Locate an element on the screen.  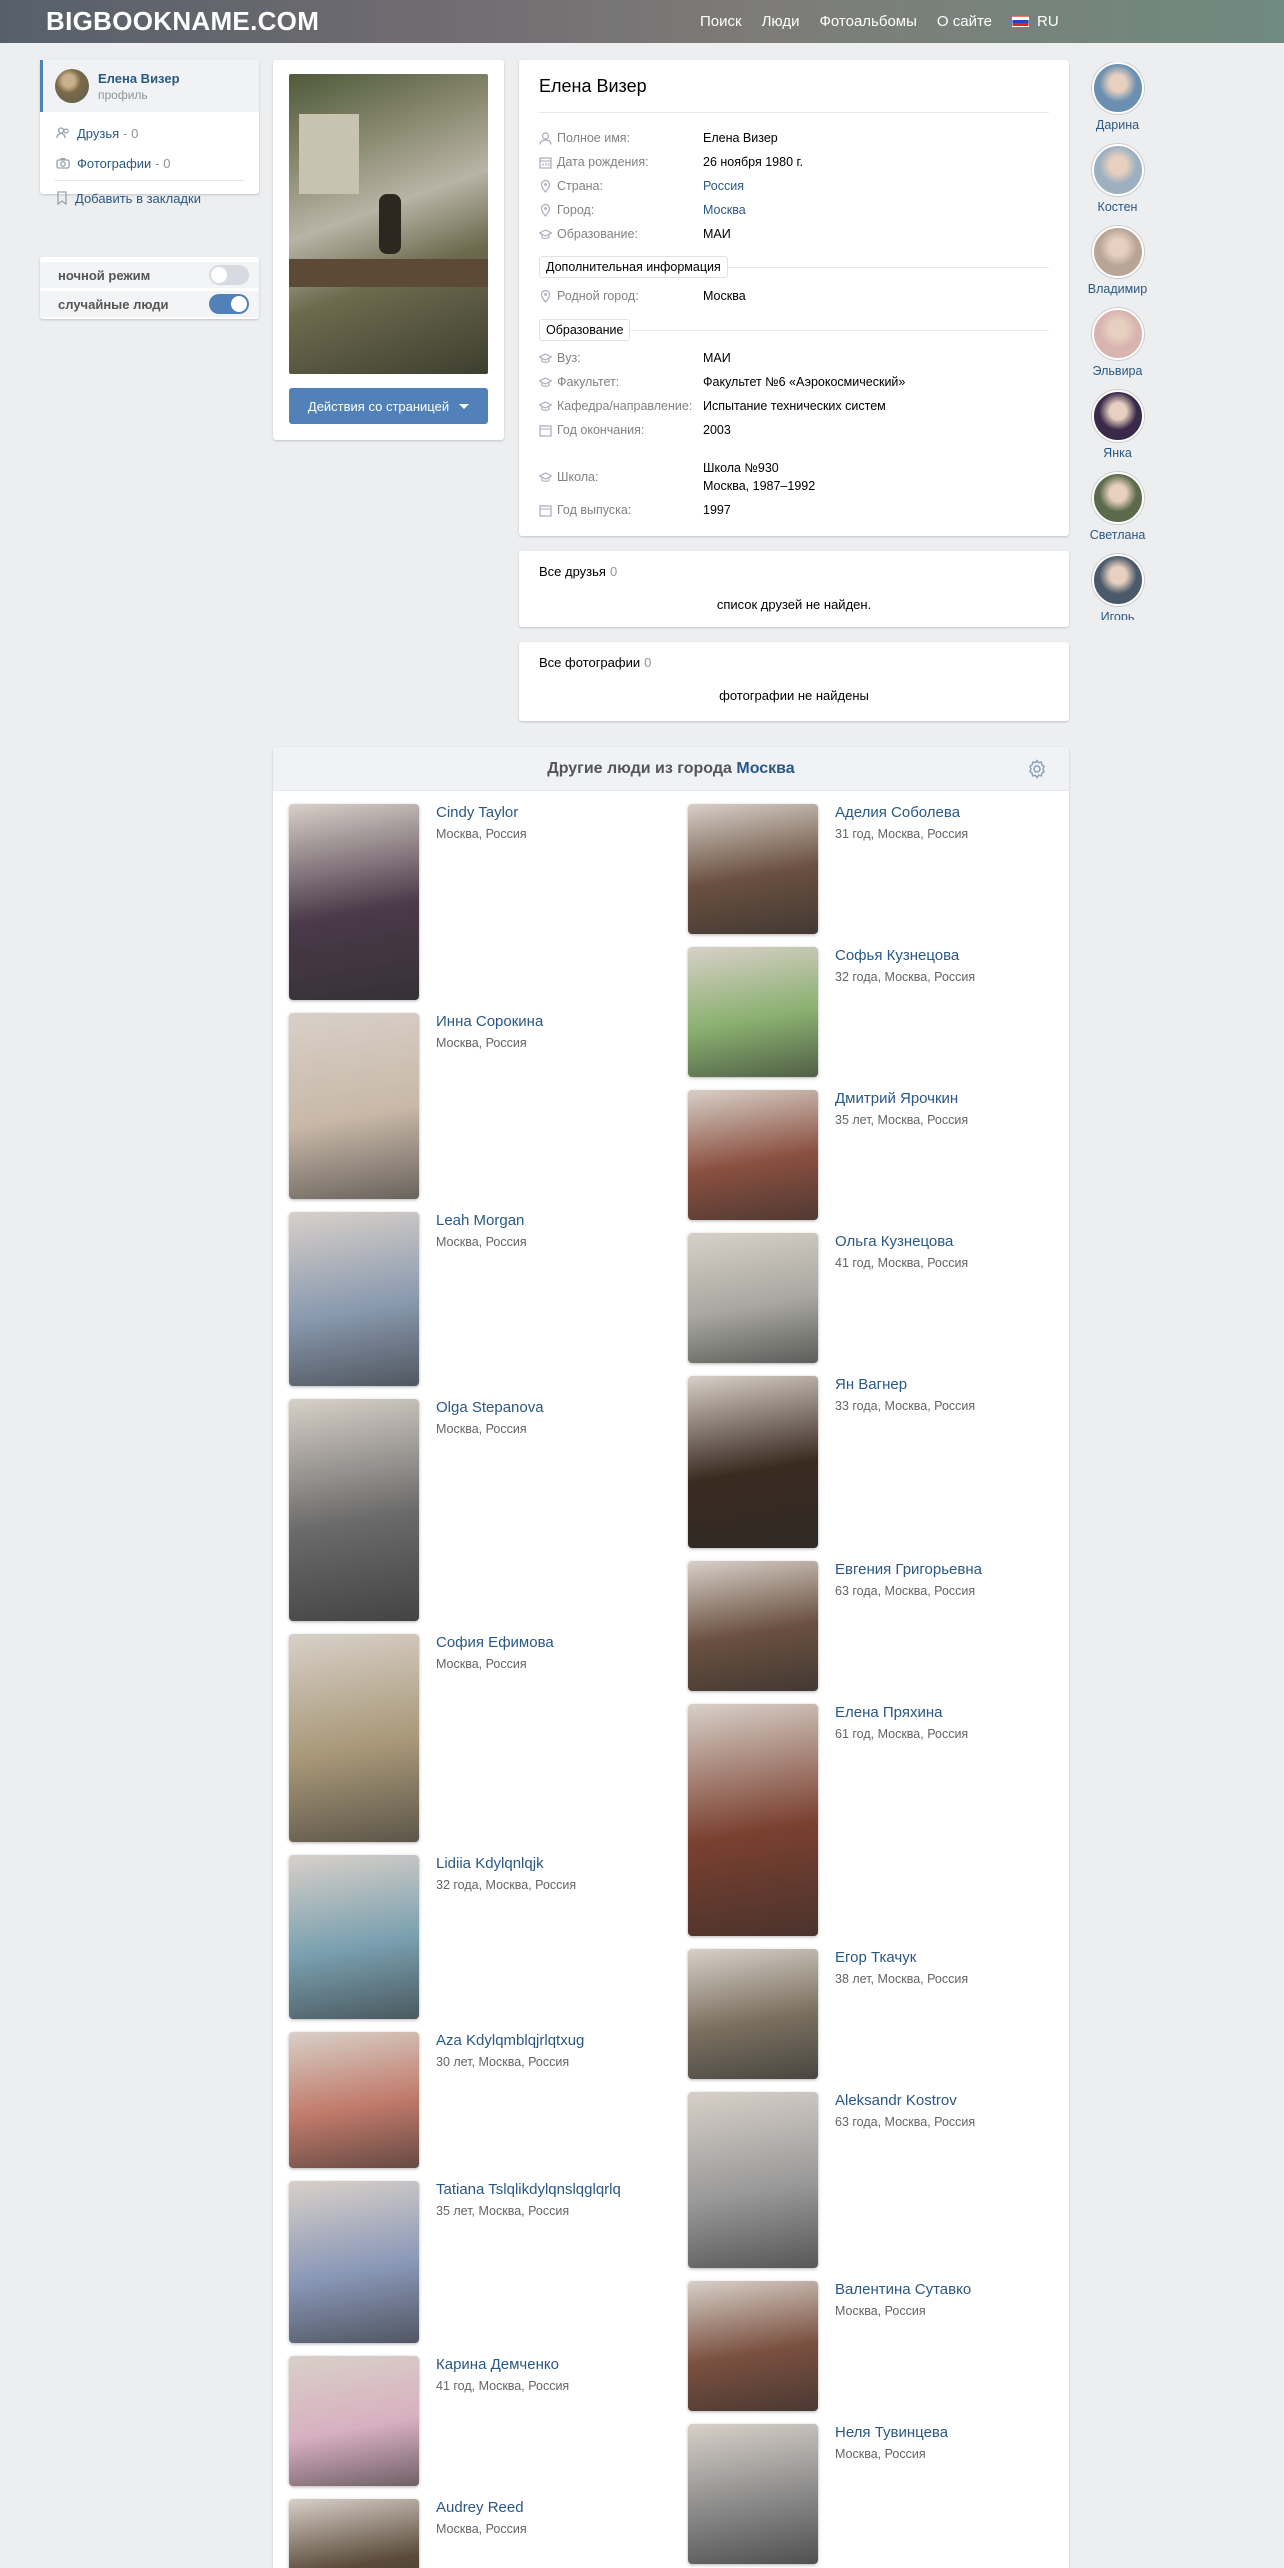
faculty-value: Факультет №6 «Аэрокосмический» is located at coordinates (804, 382).